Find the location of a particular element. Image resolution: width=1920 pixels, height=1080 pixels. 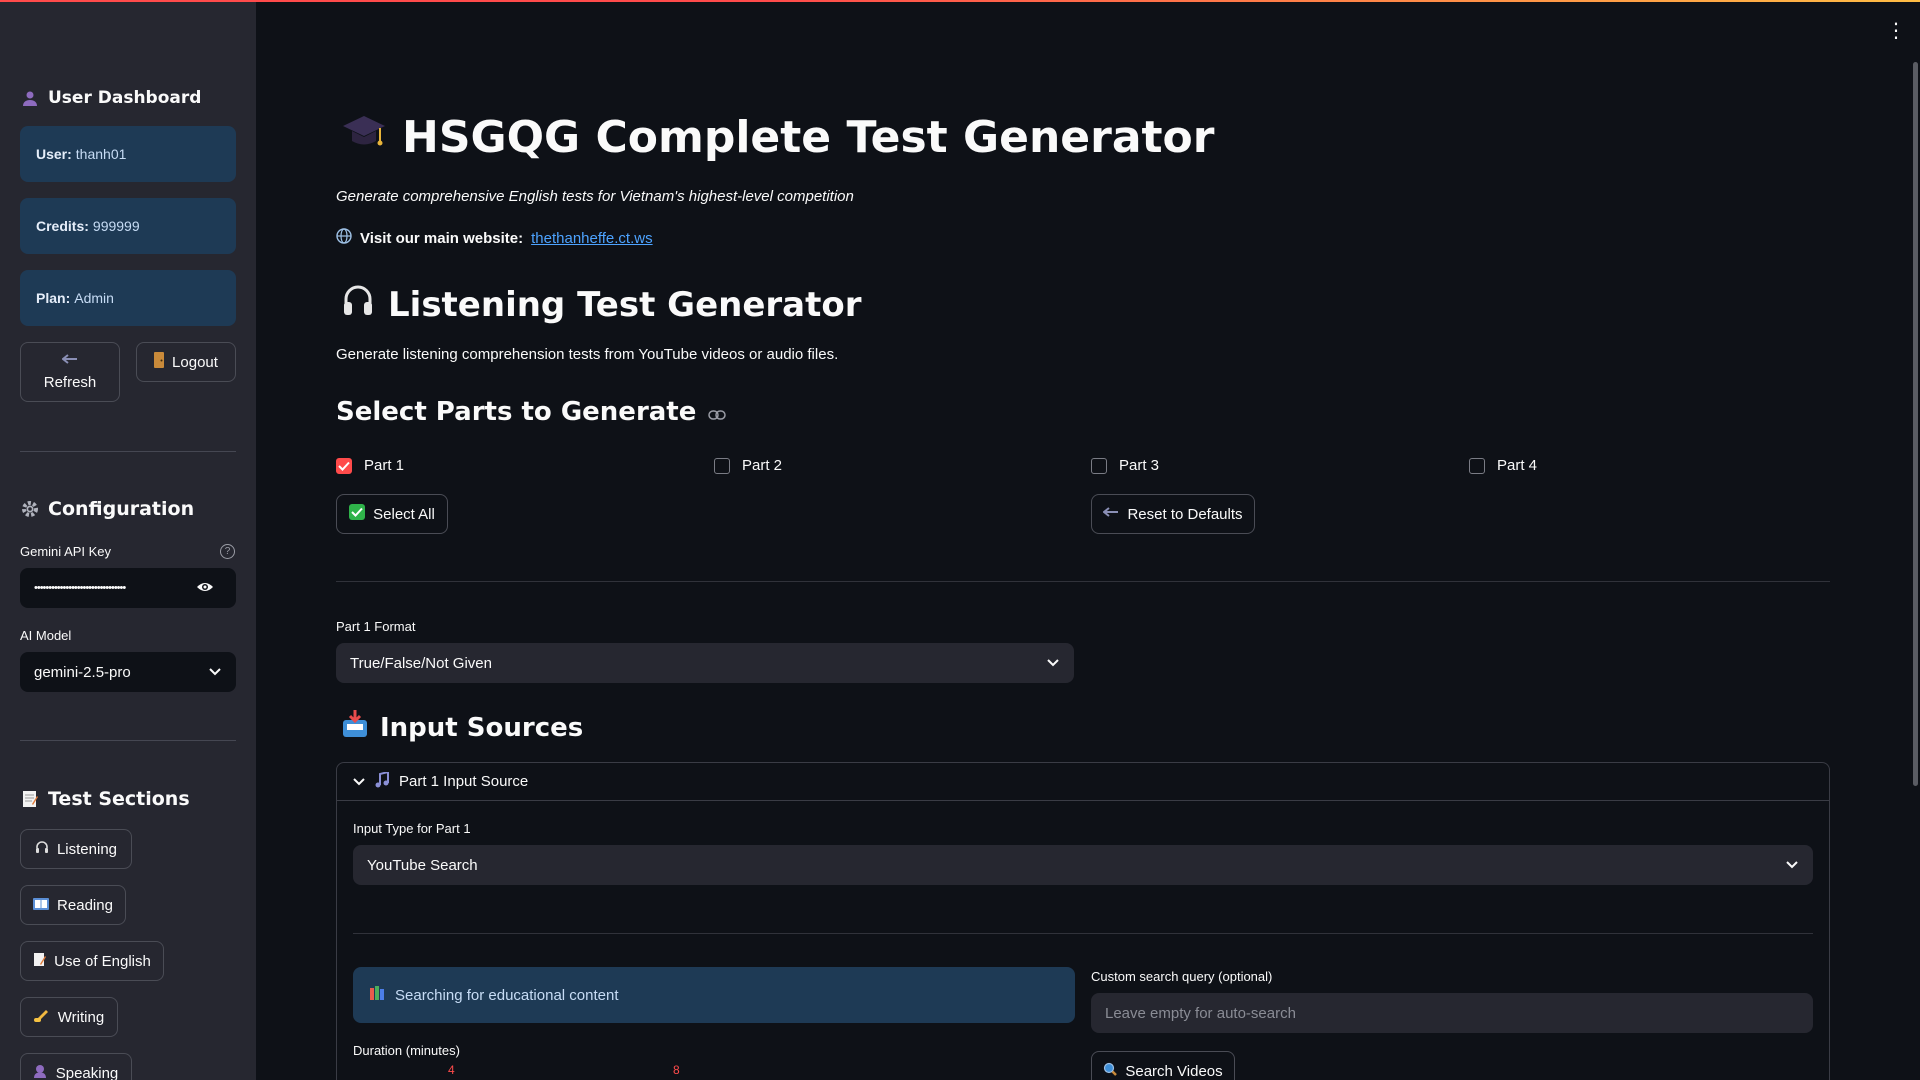

ai-model-select: gemini-2.5-pro is located at coordinates (128, 672).